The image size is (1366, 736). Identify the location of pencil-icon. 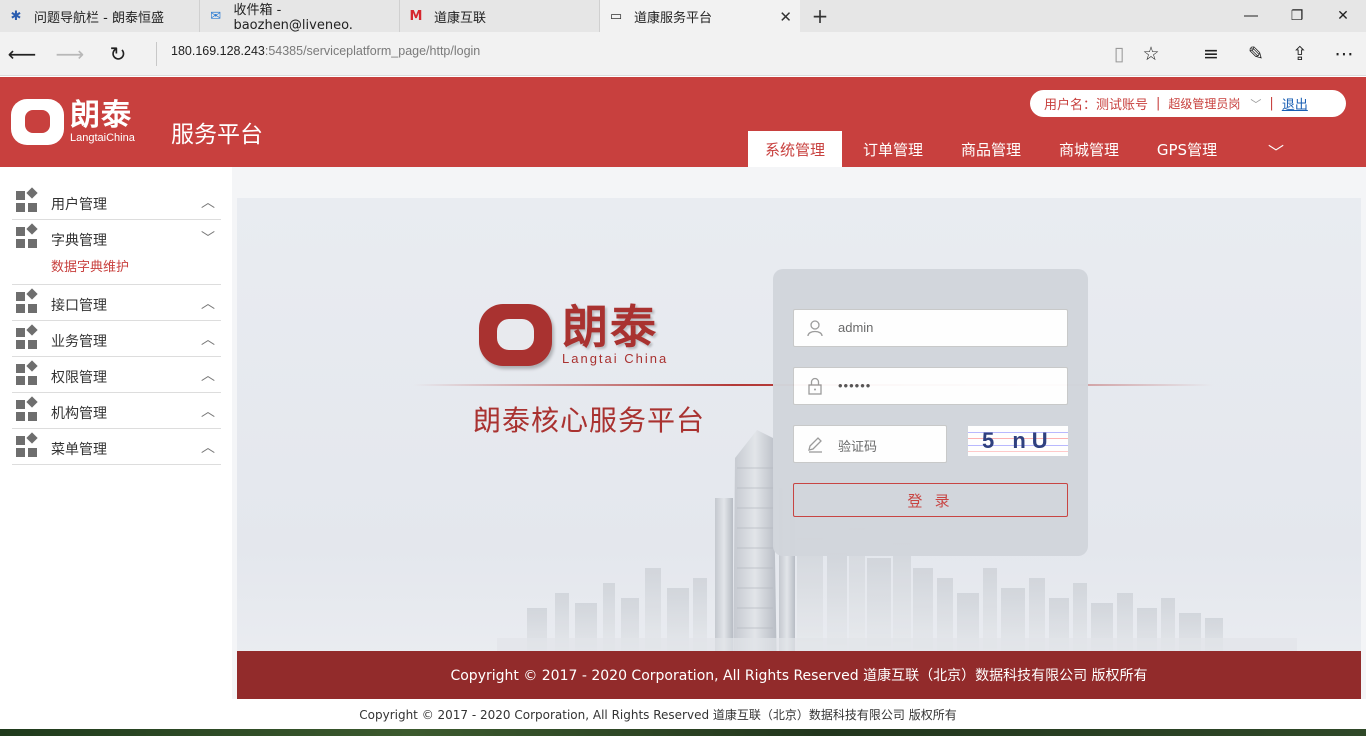
(815, 444).